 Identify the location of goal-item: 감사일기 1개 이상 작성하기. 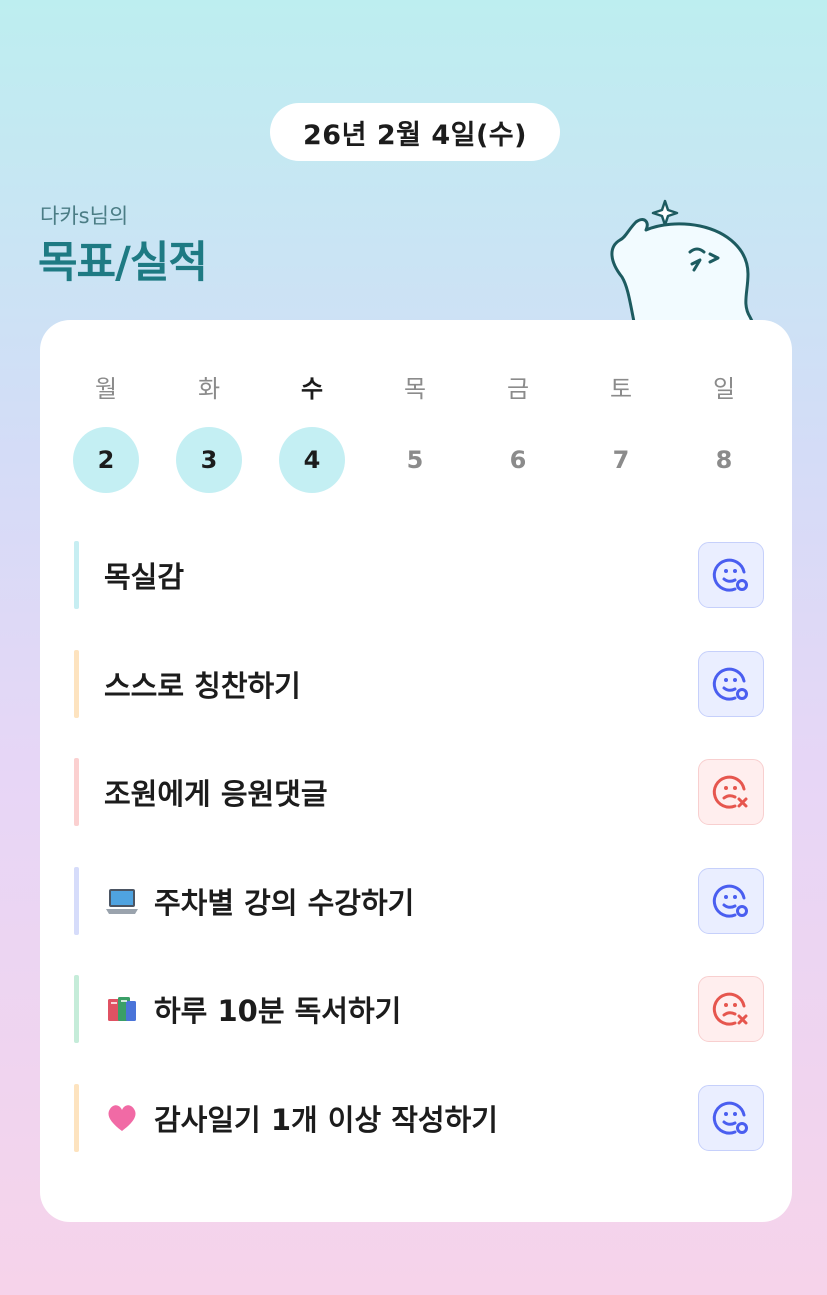
(419, 1117).